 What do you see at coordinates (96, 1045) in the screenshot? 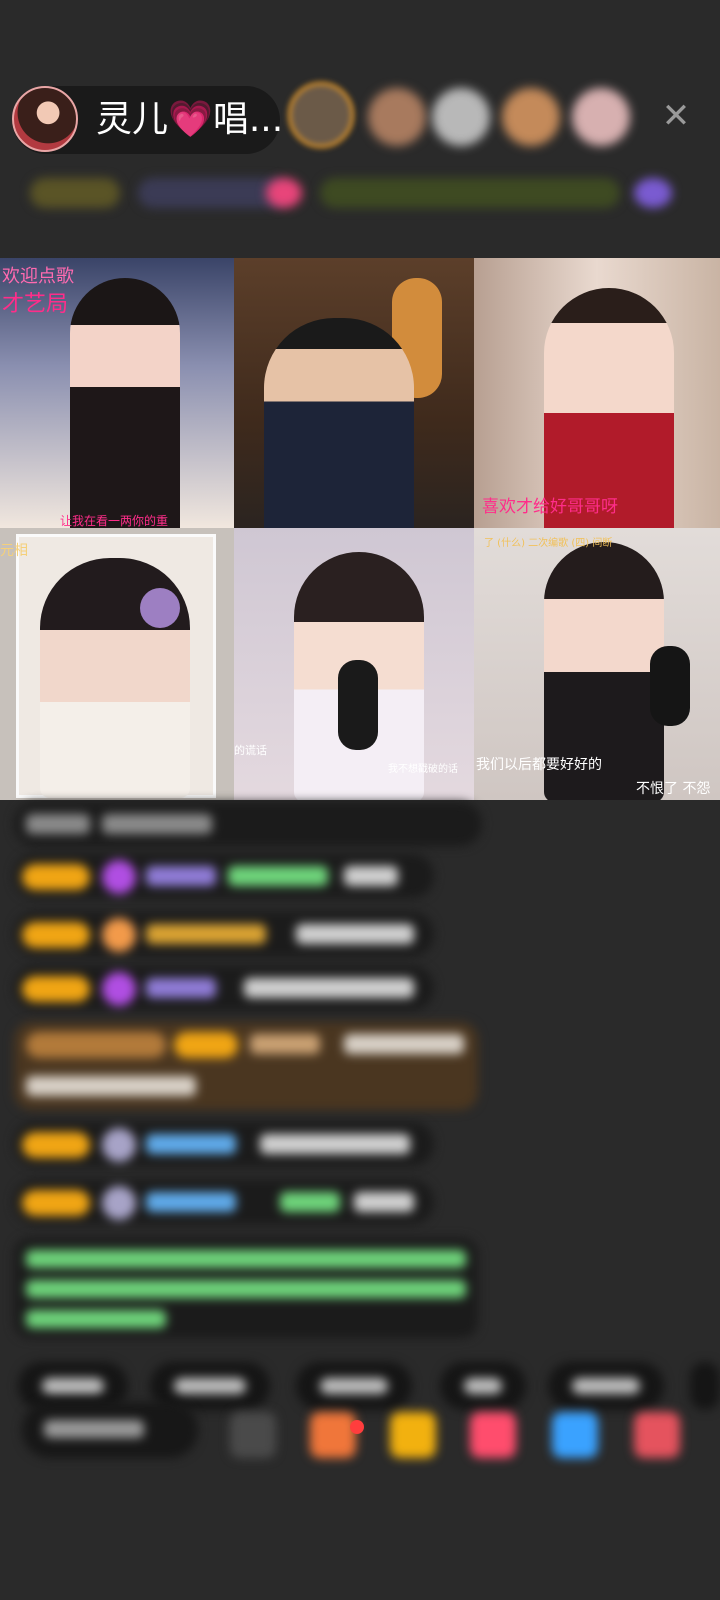
I see `gift-badge` at bounding box center [96, 1045].